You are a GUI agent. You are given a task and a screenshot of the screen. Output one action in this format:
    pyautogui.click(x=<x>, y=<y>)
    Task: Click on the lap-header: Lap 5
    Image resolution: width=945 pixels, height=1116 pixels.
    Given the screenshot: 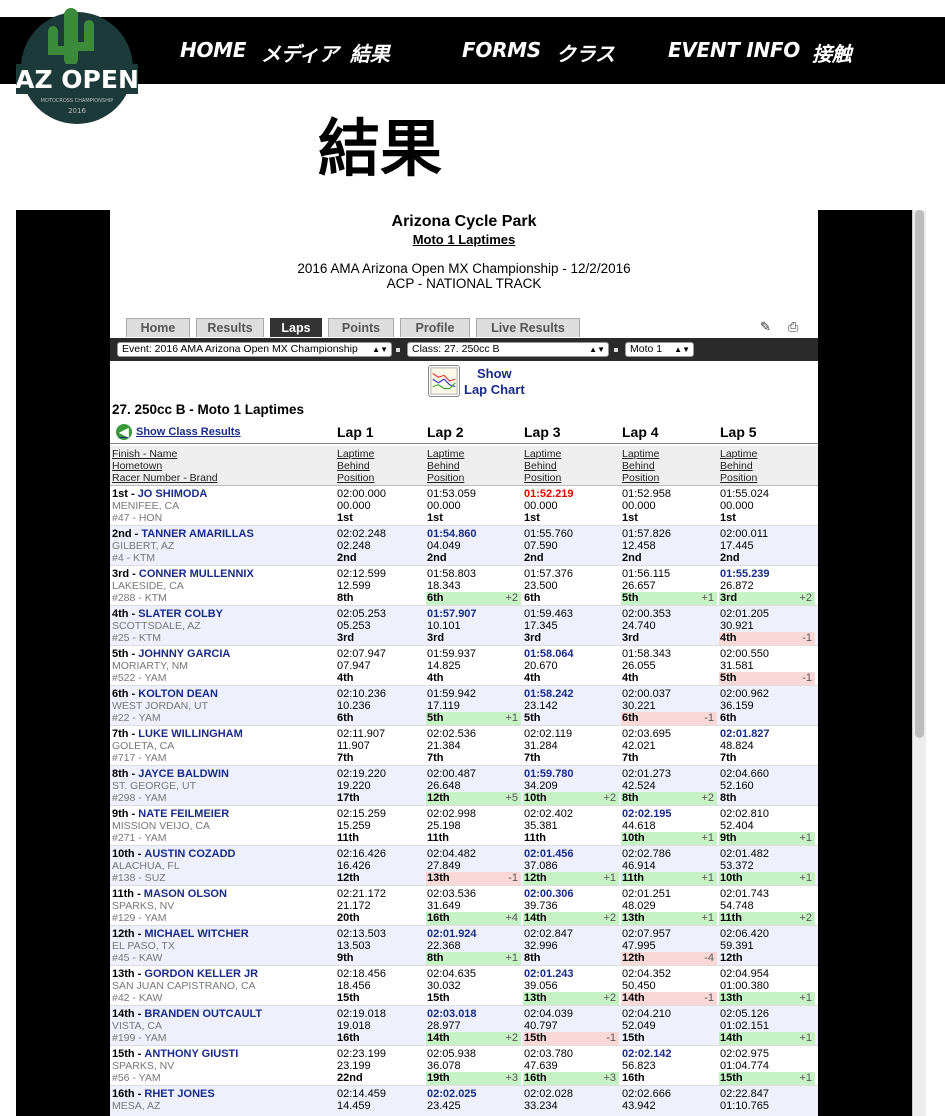 What is the action you would take?
    pyautogui.click(x=738, y=432)
    